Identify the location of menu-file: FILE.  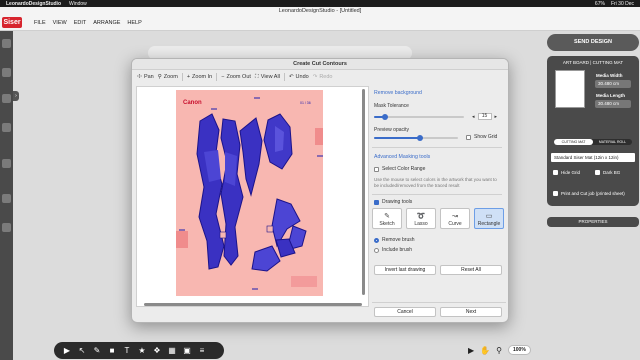
(40, 23).